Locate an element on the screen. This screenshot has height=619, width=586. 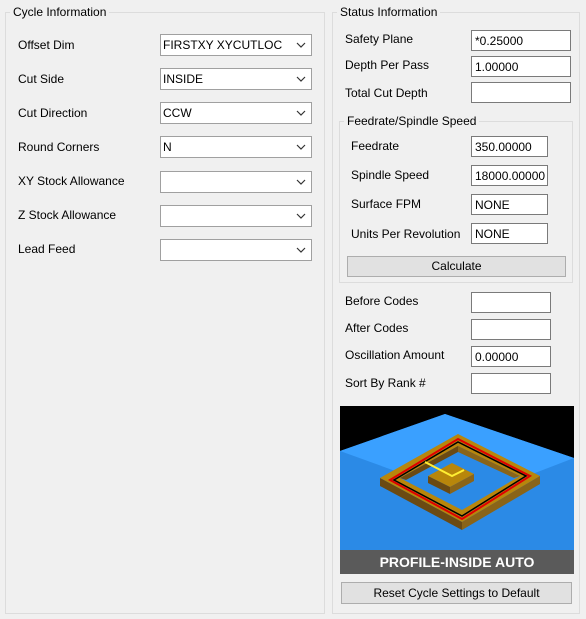
oscillation-amount-input: 0.00000 is located at coordinates (511, 356).